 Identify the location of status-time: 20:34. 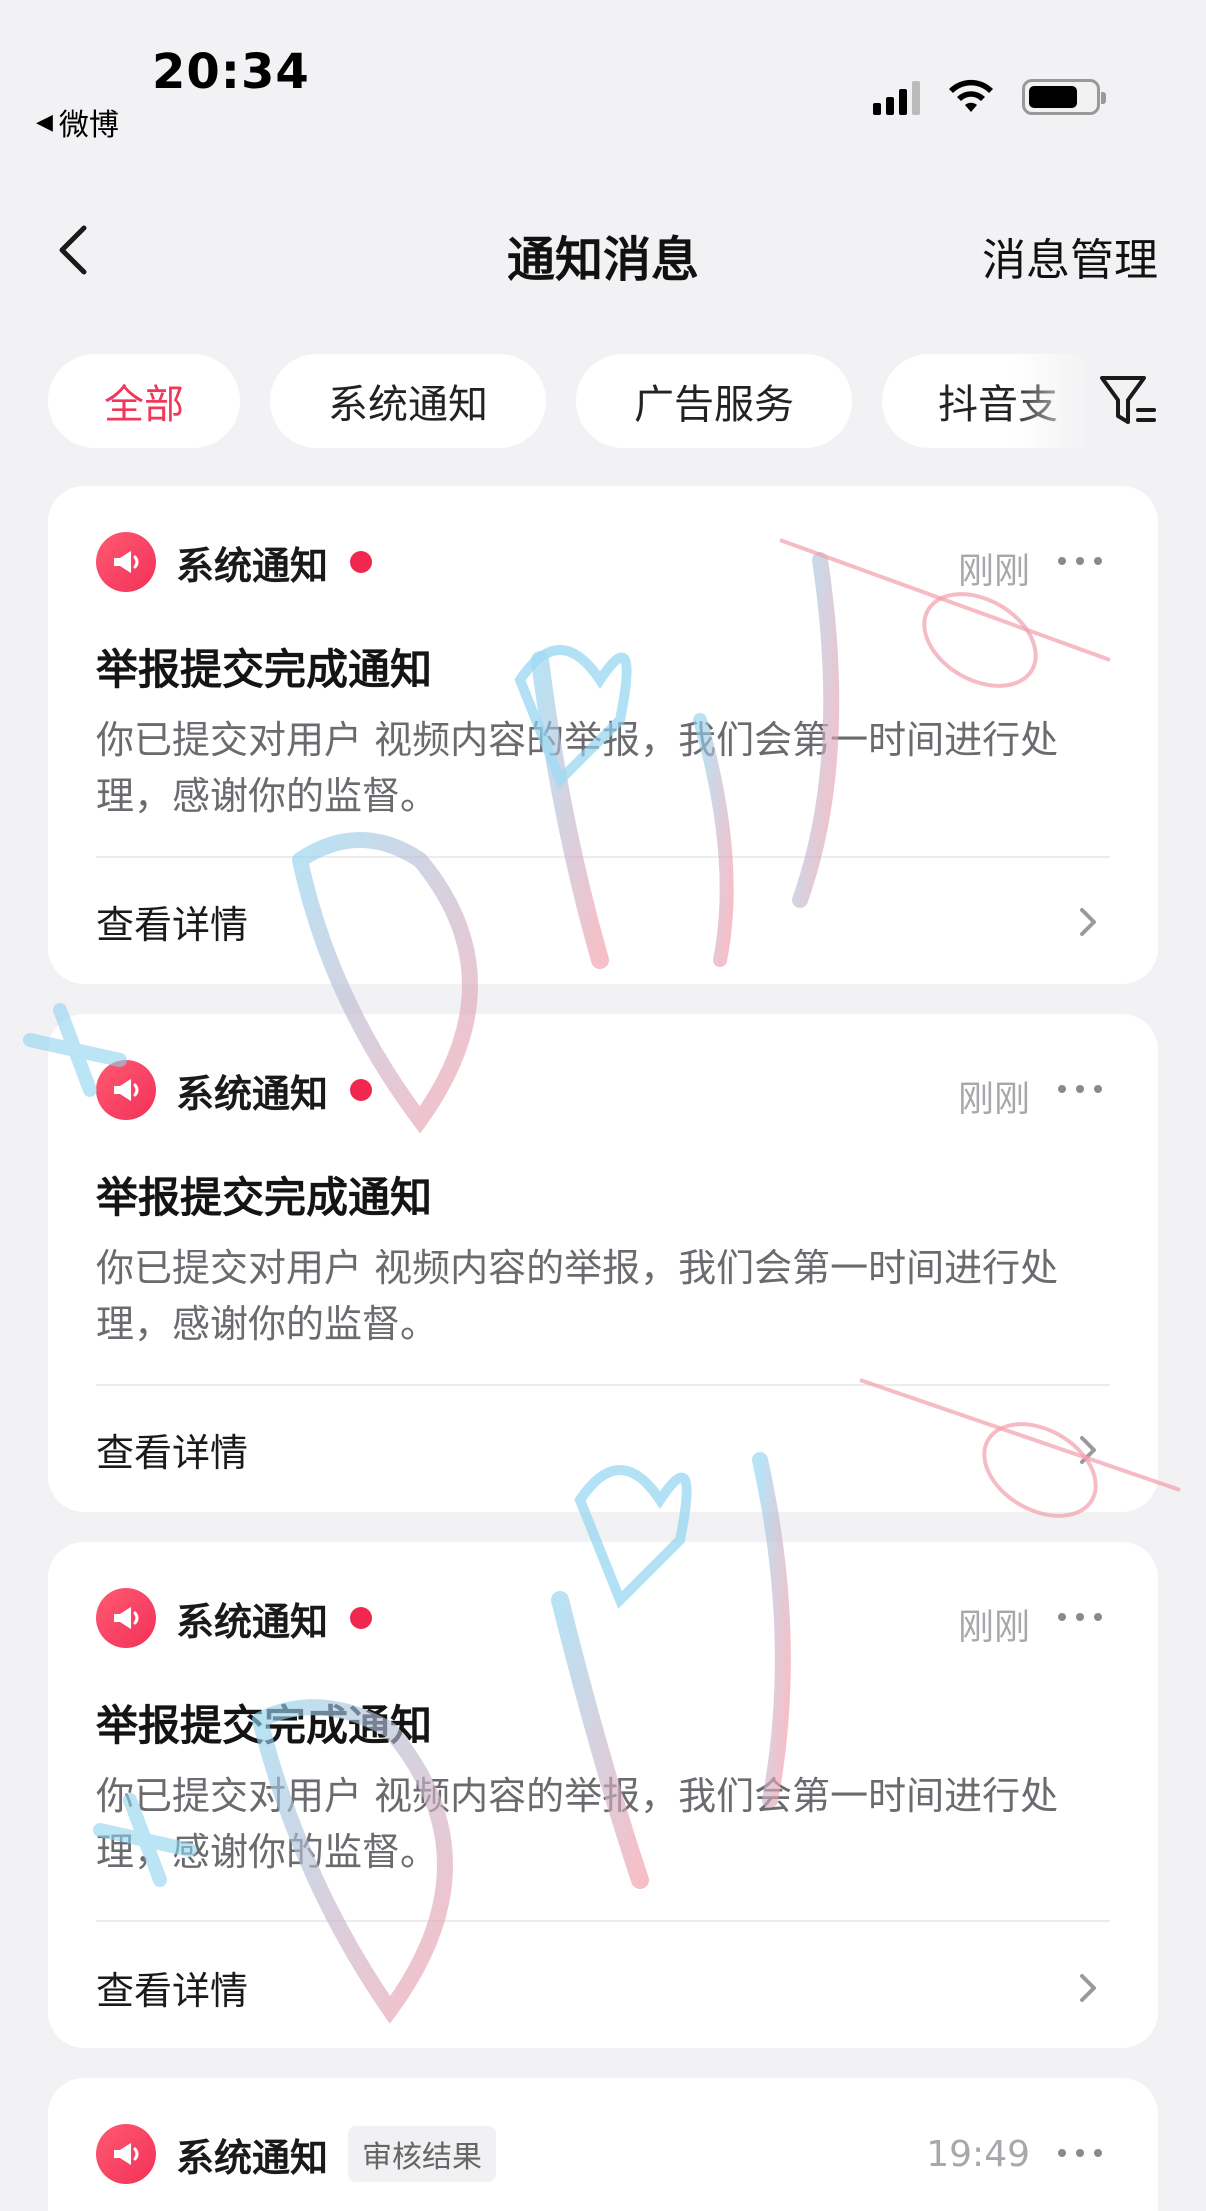
(231, 72).